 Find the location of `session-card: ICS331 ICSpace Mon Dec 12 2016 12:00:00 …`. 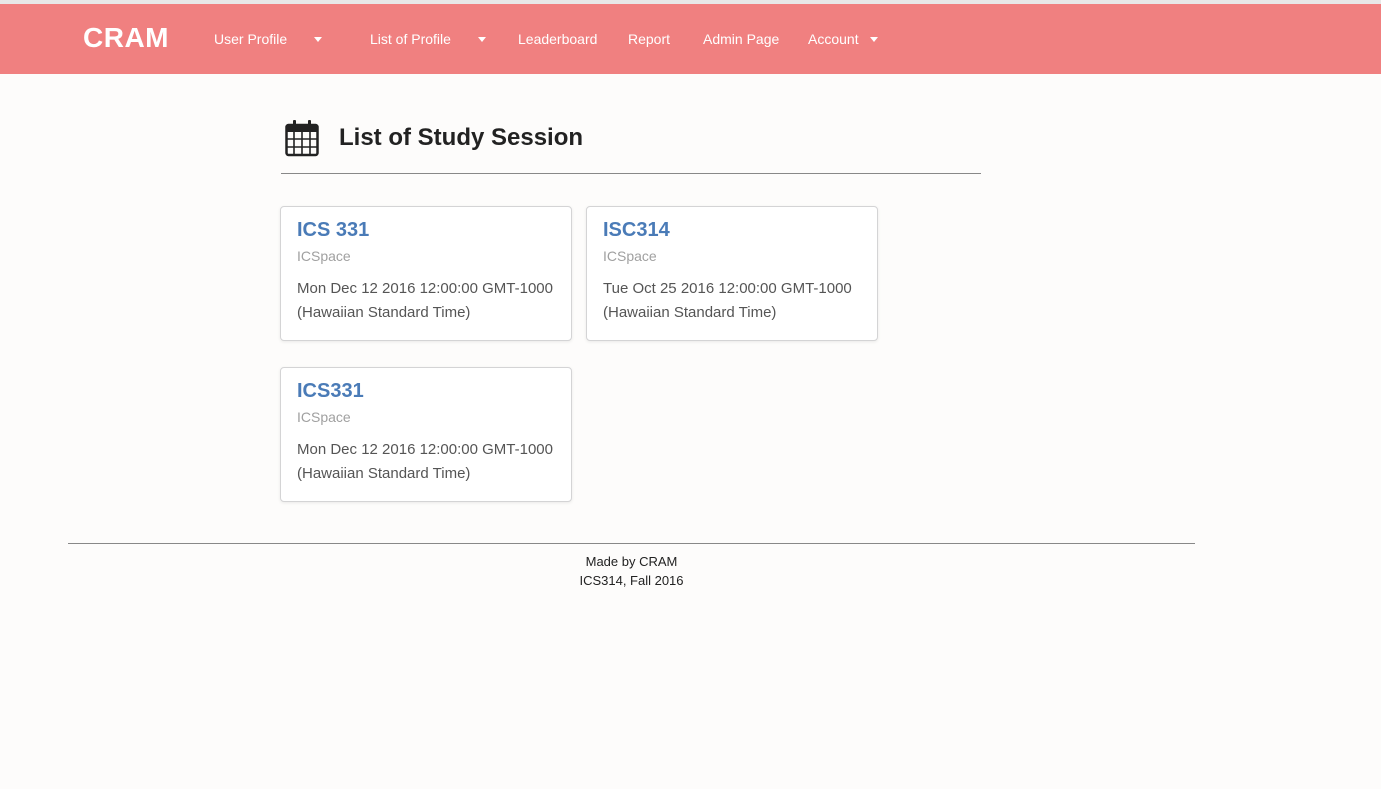

session-card: ICS331 ICSpace Mon Dec 12 2016 12:00:00 … is located at coordinates (426, 434).